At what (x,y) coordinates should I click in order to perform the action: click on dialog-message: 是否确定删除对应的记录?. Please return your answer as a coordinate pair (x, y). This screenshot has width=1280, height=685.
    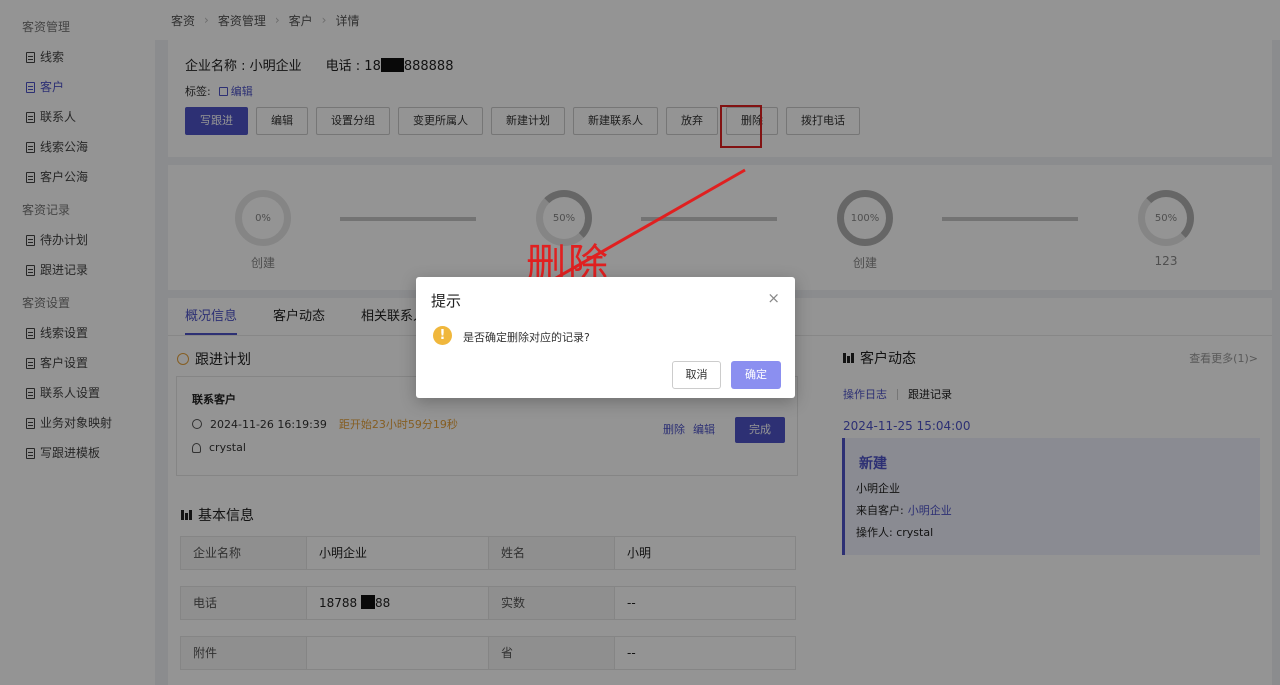
    Looking at the image, I should click on (526, 337).